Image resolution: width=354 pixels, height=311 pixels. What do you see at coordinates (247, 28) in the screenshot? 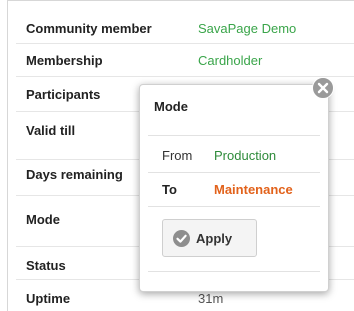
I see `community-member-value: SavaPage Demo` at bounding box center [247, 28].